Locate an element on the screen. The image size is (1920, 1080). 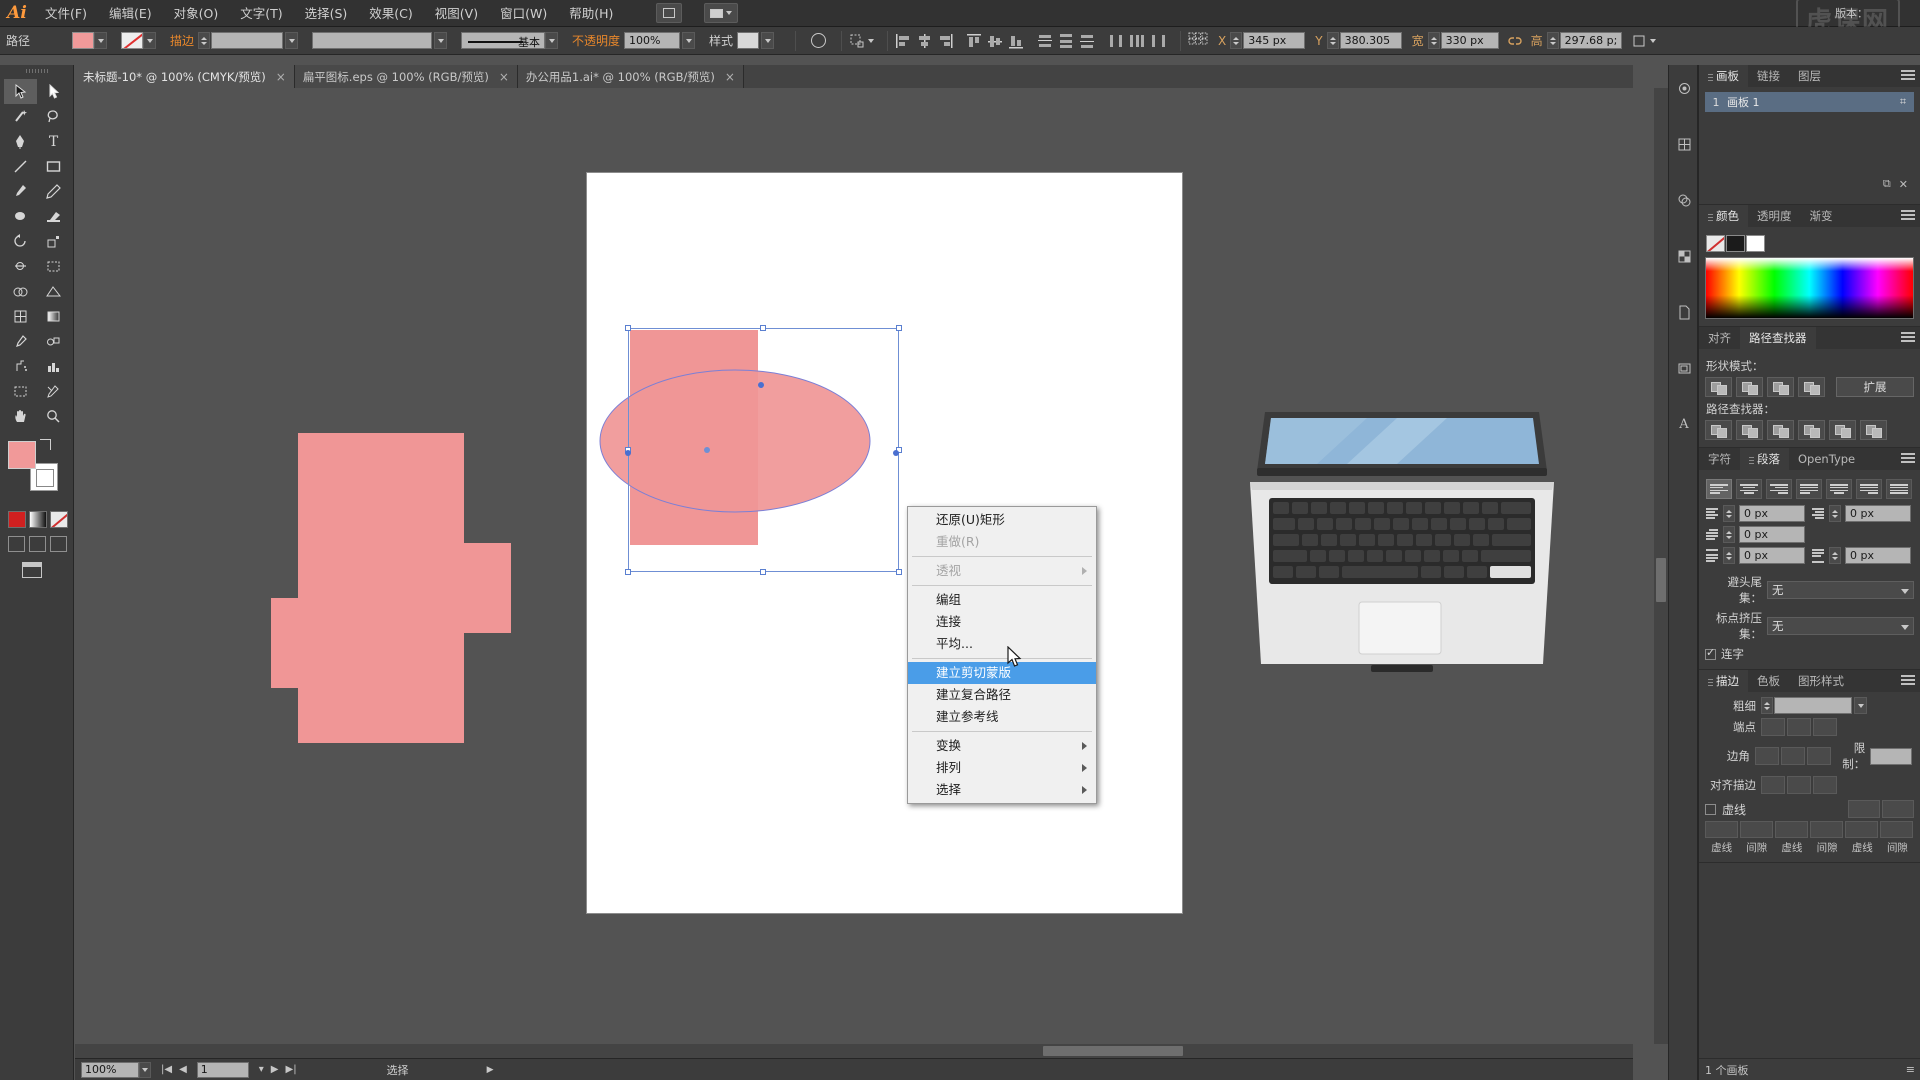
bbox-handle-bl is located at coordinates (628, 572).